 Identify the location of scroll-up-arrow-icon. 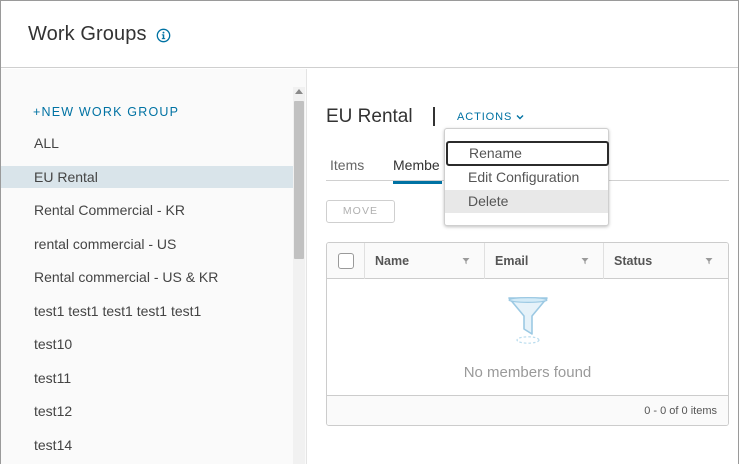
(299, 91).